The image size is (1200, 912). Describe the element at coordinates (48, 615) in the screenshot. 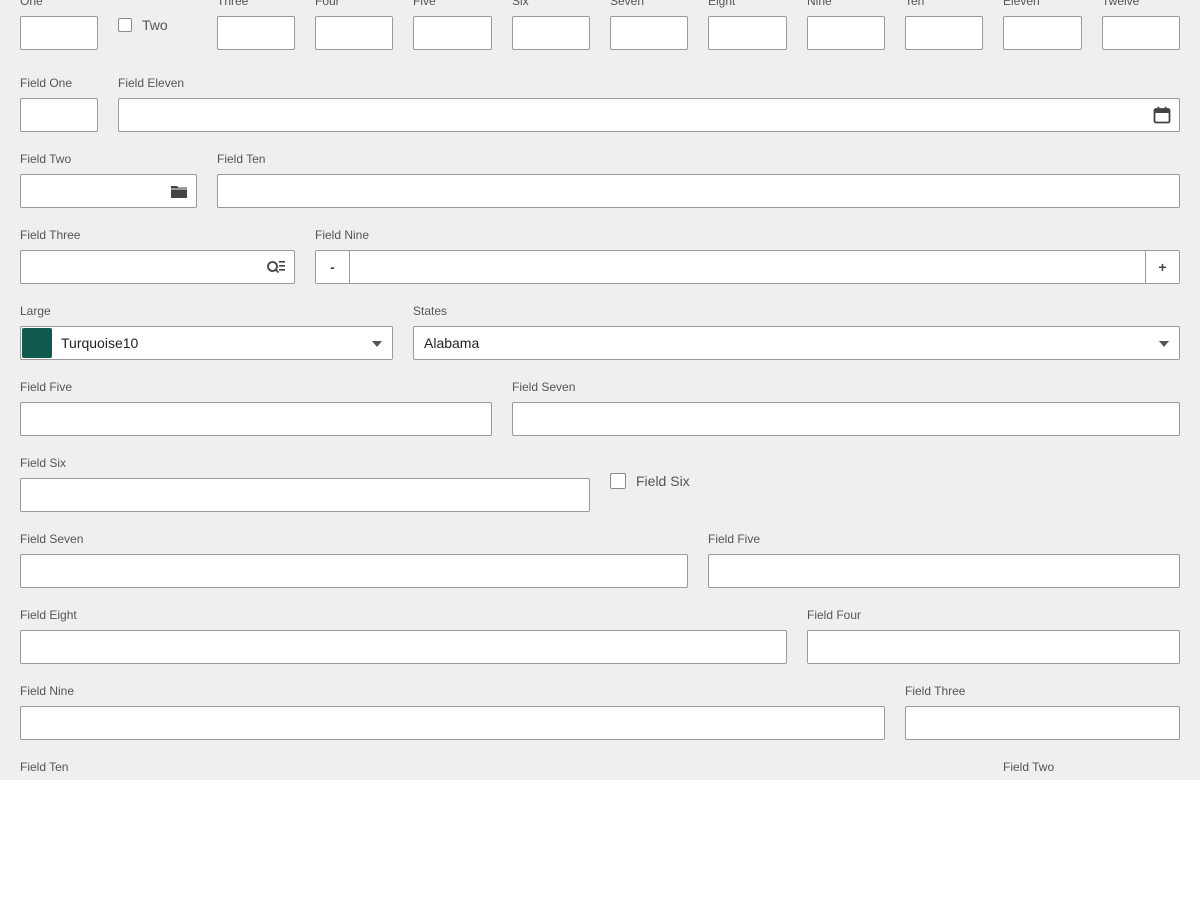

I see `field-label: Field Eight` at that location.